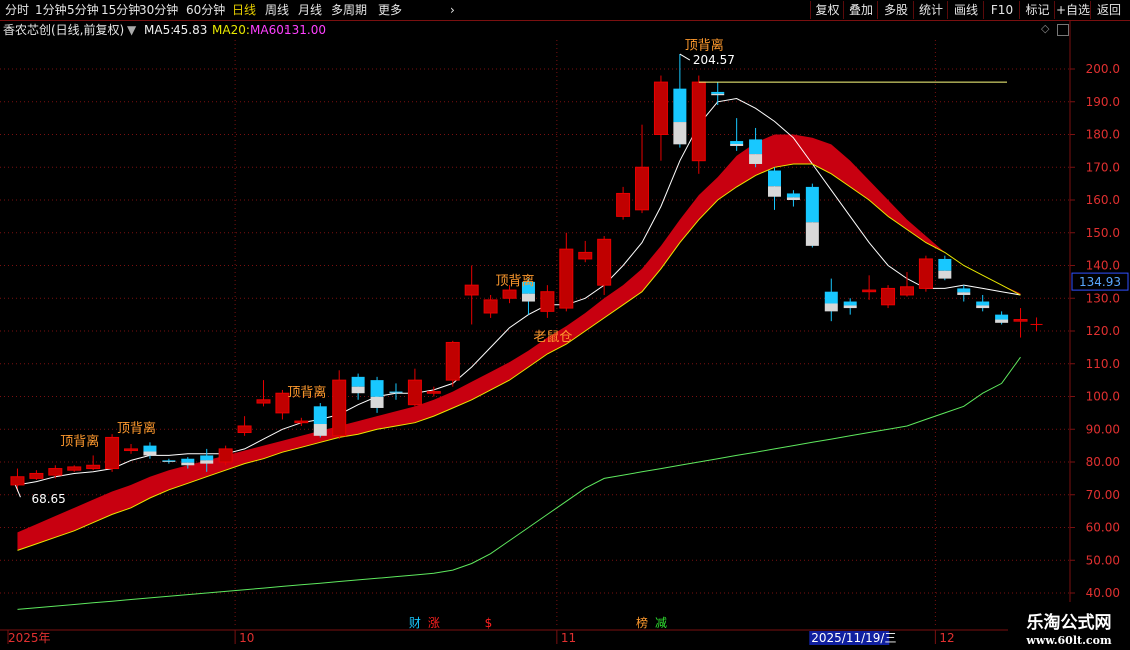  I want to click on event-marker: $, so click(489, 623).